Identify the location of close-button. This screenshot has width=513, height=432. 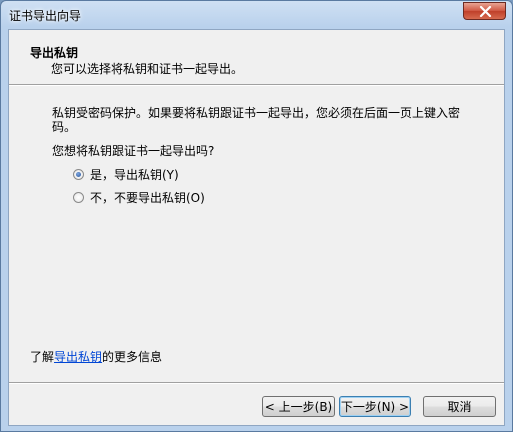
(484, 11).